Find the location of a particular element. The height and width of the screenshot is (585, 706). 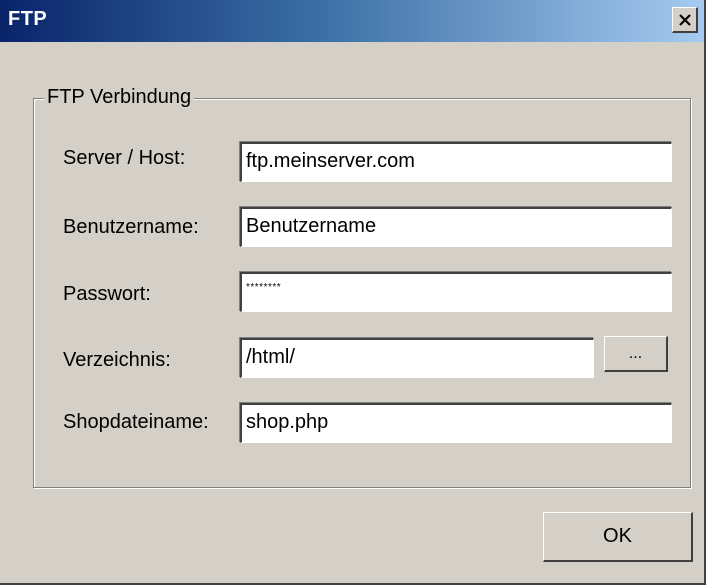

password-label: Passwort: is located at coordinates (107, 294).